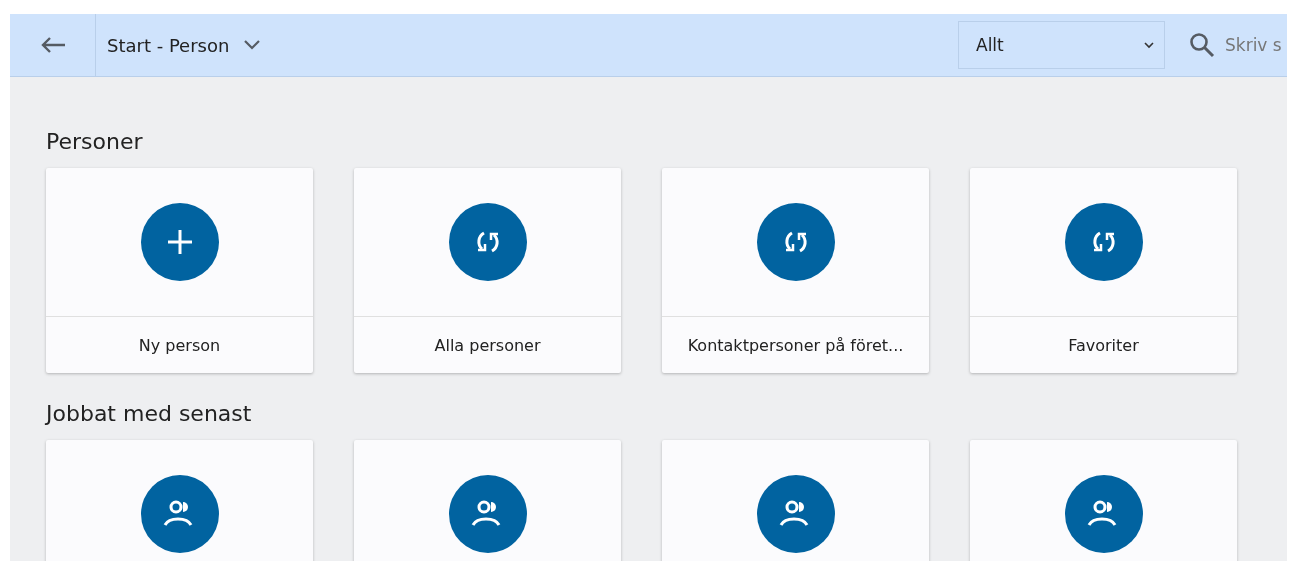  Describe the element at coordinates (179, 242) in the screenshot. I see `plus-icon` at that location.